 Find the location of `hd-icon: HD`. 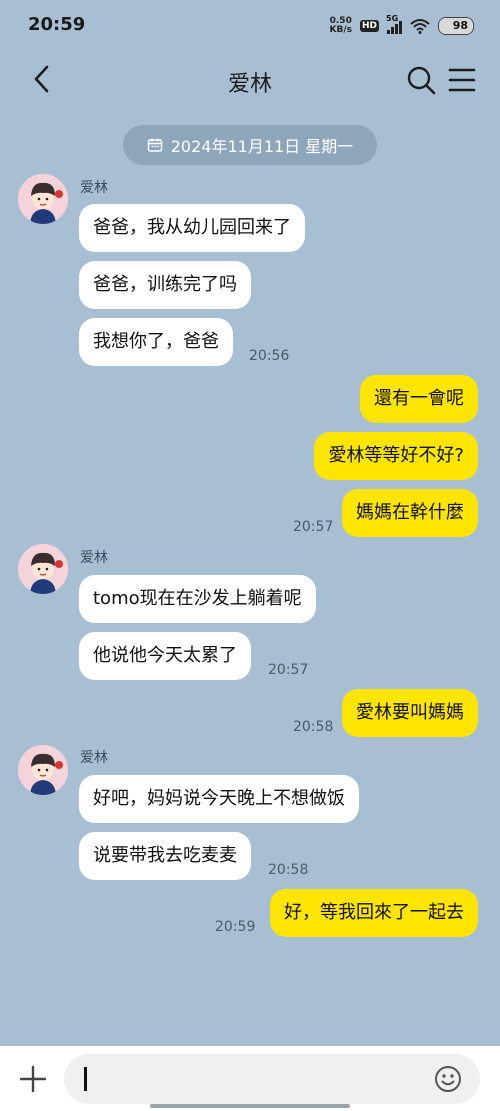

hd-icon: HD is located at coordinates (369, 26).